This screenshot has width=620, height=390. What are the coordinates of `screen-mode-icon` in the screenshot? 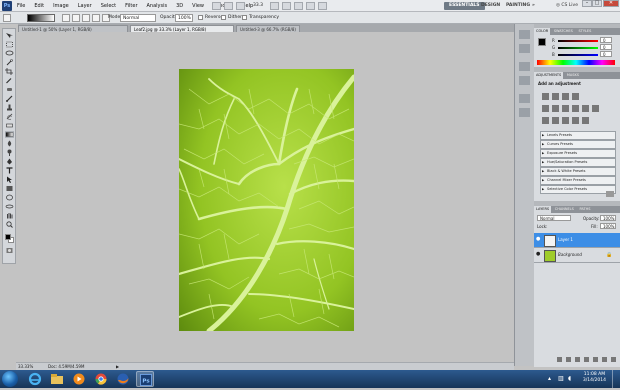 It's located at (322, 6).